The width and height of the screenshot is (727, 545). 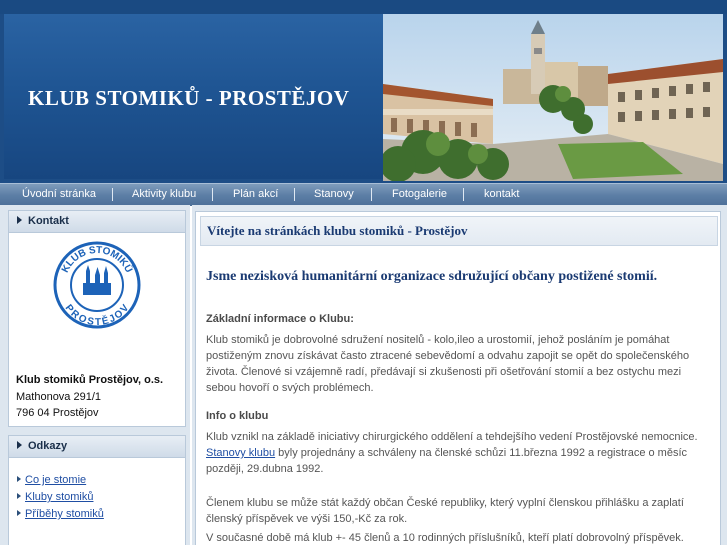 What do you see at coordinates (59, 397) in the screenshot?
I see `org-street: Mathonova 291/1` at bounding box center [59, 397].